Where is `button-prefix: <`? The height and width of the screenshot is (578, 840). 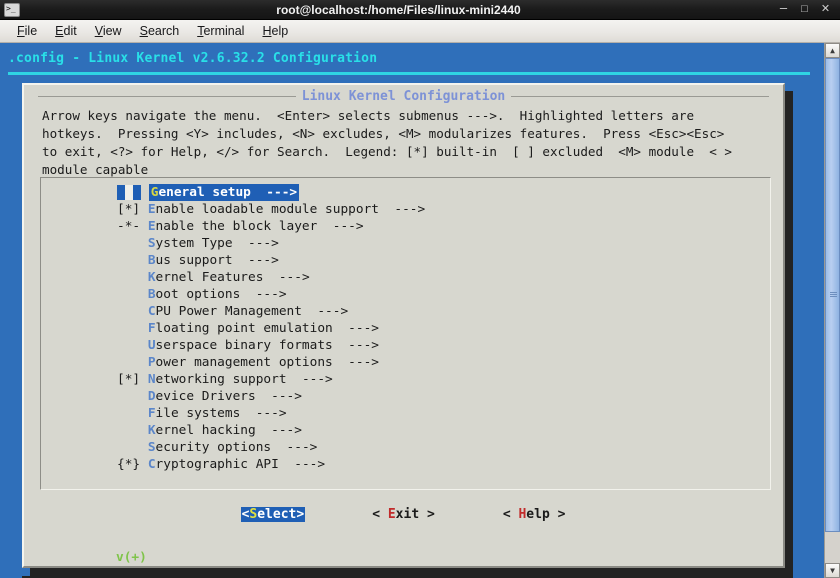 button-prefix: < is located at coordinates (380, 514).